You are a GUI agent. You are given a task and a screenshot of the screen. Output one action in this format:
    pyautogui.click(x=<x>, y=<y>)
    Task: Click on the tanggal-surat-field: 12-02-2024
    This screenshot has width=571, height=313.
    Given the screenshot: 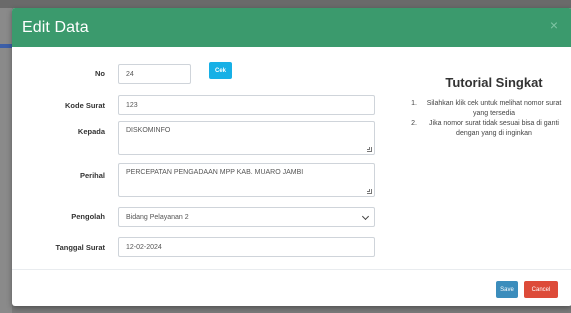 What is the action you would take?
    pyautogui.click(x=246, y=247)
    